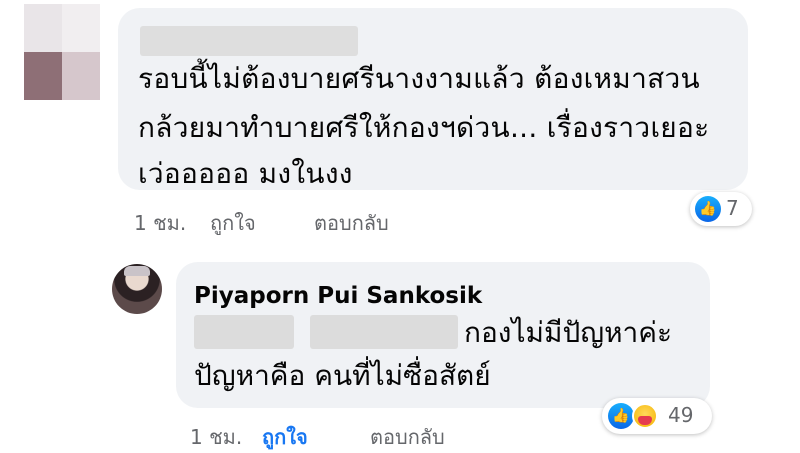  I want to click on reaction-summary: 👍 49, so click(657, 416).